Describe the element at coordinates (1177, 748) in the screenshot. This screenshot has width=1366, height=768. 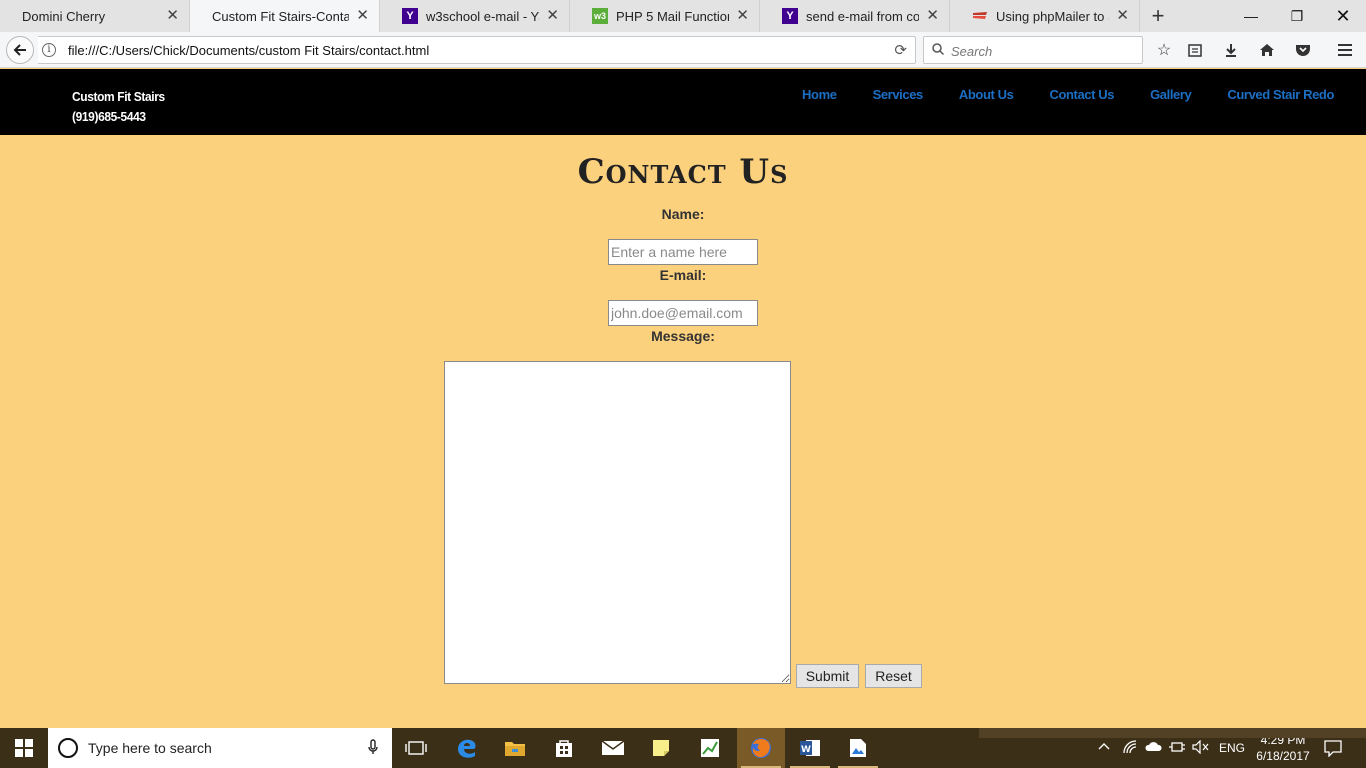
I see `power-plug-icon` at that location.